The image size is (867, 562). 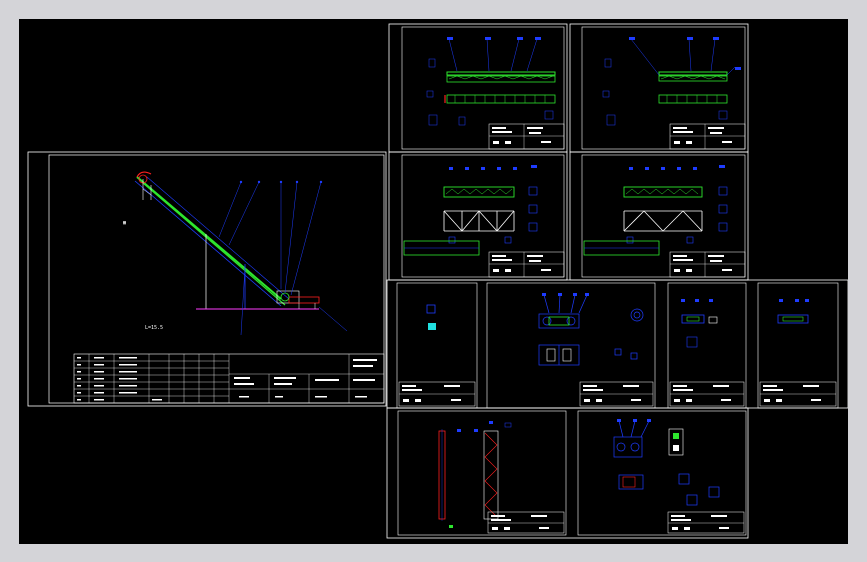 What do you see at coordinates (662, 473) in the screenshot?
I see `sheet-motor-unit` at bounding box center [662, 473].